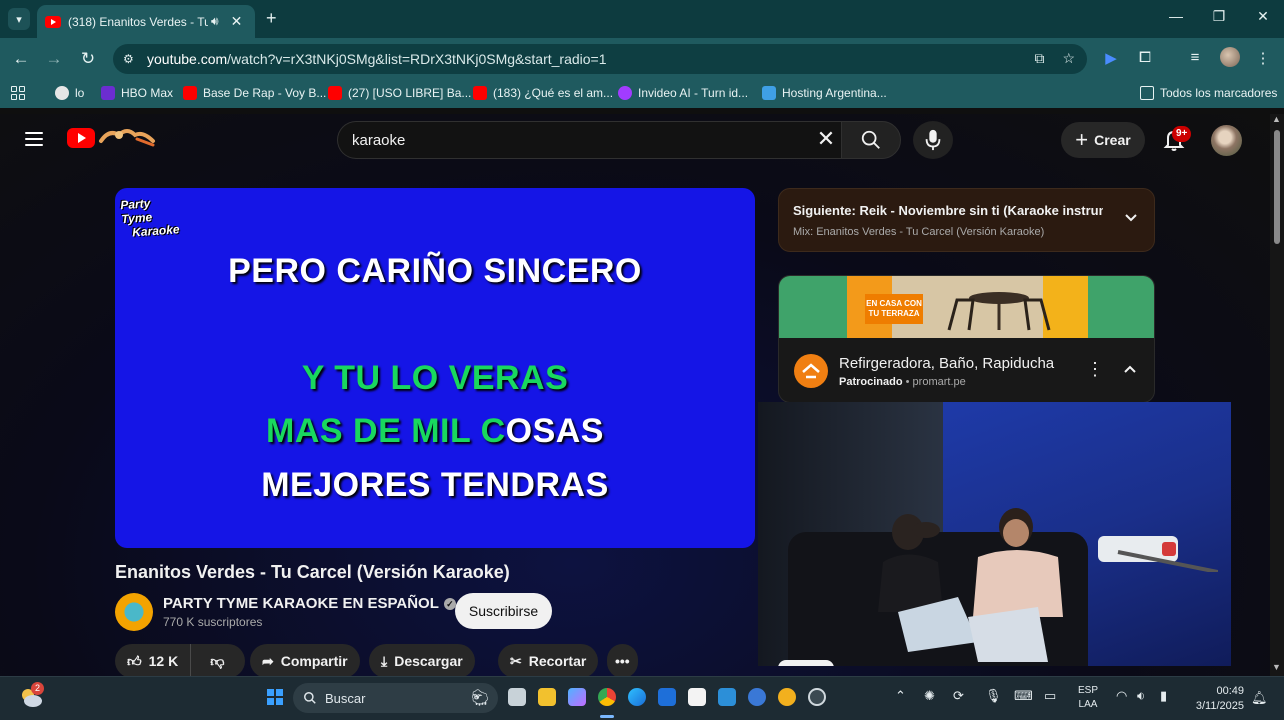 The width and height of the screenshot is (1284, 720). Describe the element at coordinates (81, 138) in the screenshot. I see `youtube-logo` at that location.